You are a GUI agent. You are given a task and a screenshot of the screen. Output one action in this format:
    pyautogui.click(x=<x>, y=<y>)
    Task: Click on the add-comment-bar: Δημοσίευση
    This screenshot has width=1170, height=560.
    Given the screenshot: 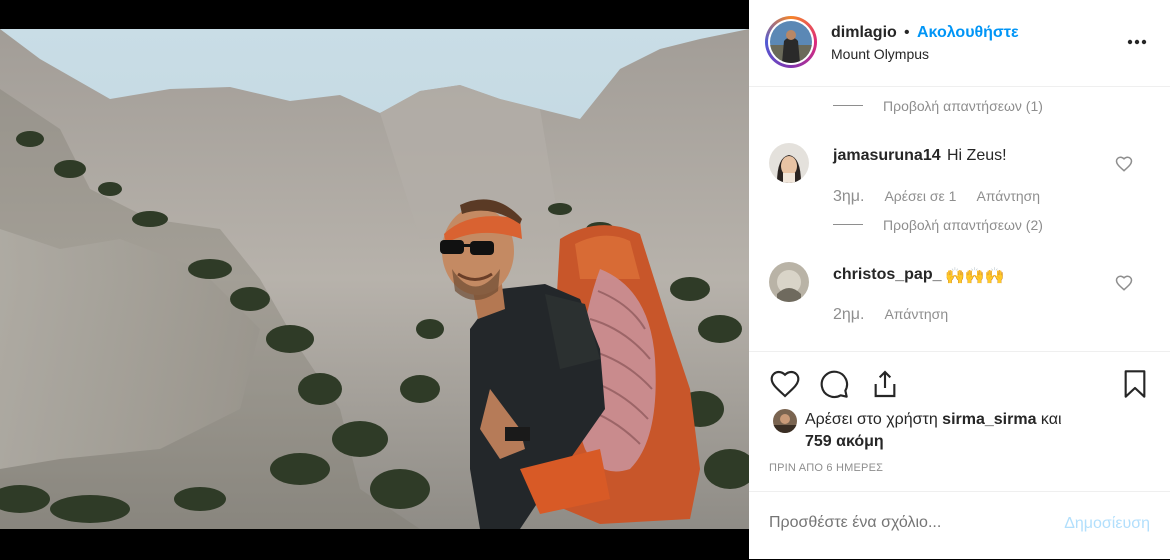 What is the action you would take?
    pyautogui.click(x=959, y=525)
    